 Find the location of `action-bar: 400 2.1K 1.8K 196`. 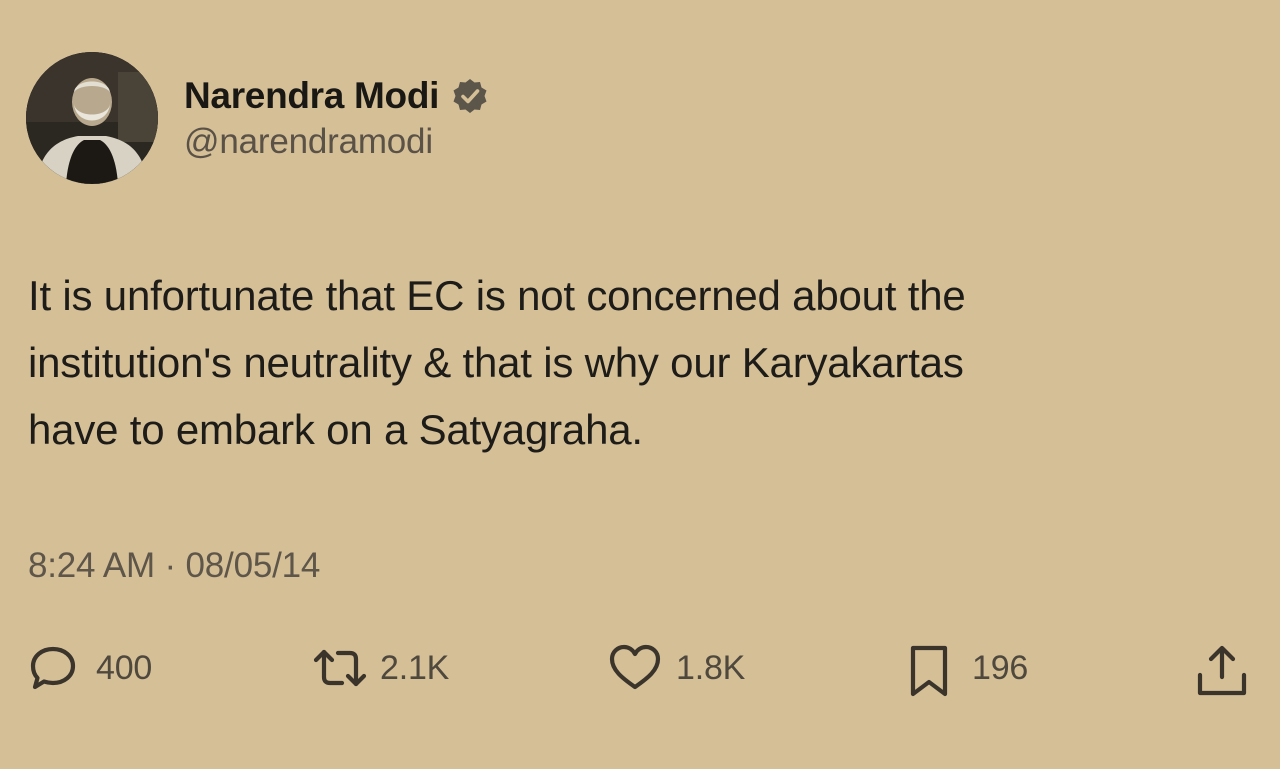

action-bar: 400 2.1K 1.8K 196 is located at coordinates (640, 668).